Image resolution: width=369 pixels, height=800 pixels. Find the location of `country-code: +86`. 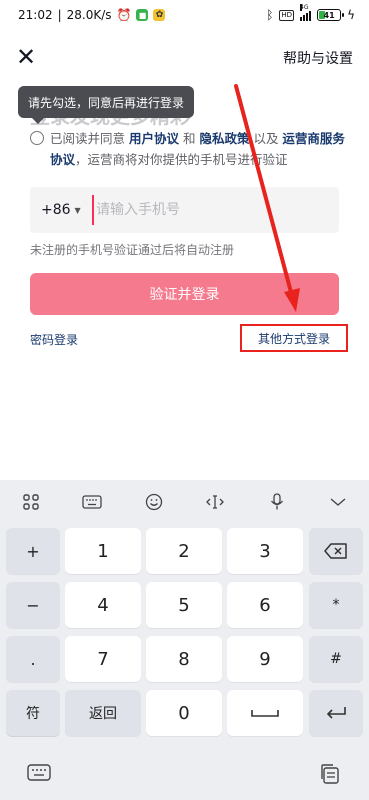

country-code: +86 is located at coordinates (56, 210).